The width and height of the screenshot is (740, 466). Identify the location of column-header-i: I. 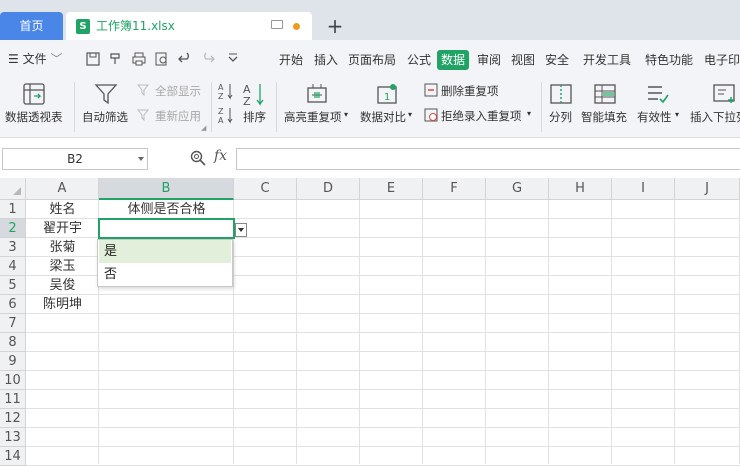
(643, 189).